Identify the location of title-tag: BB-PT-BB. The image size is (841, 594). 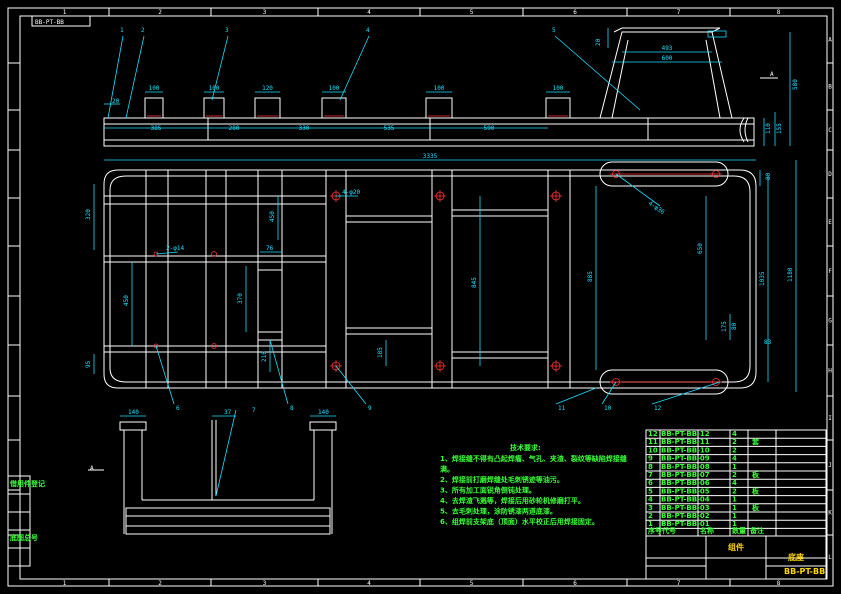
(49, 22).